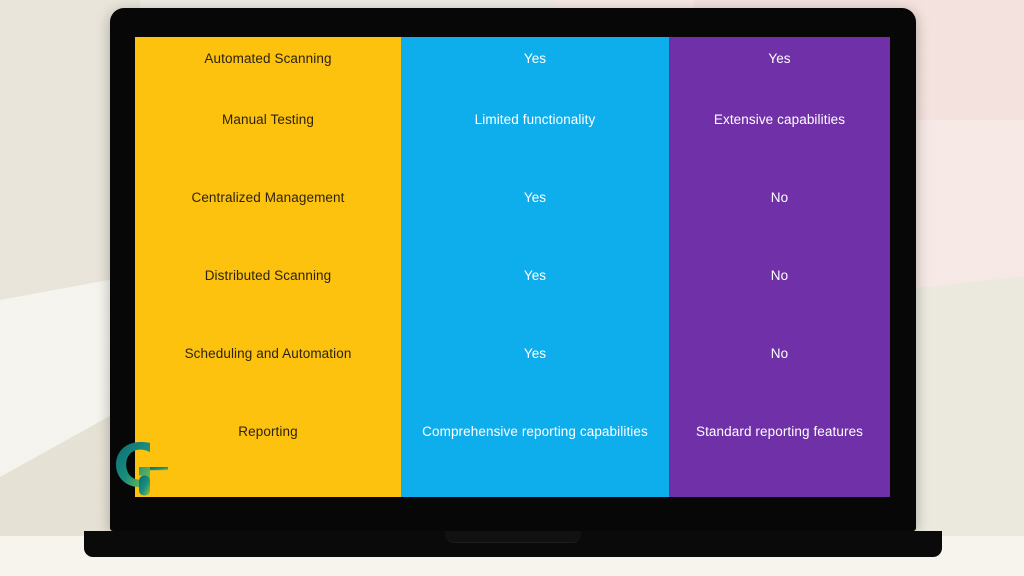 This screenshot has height=576, width=1024. Describe the element at coordinates (268, 432) in the screenshot. I see `table-cell-feature: Reporting` at that location.